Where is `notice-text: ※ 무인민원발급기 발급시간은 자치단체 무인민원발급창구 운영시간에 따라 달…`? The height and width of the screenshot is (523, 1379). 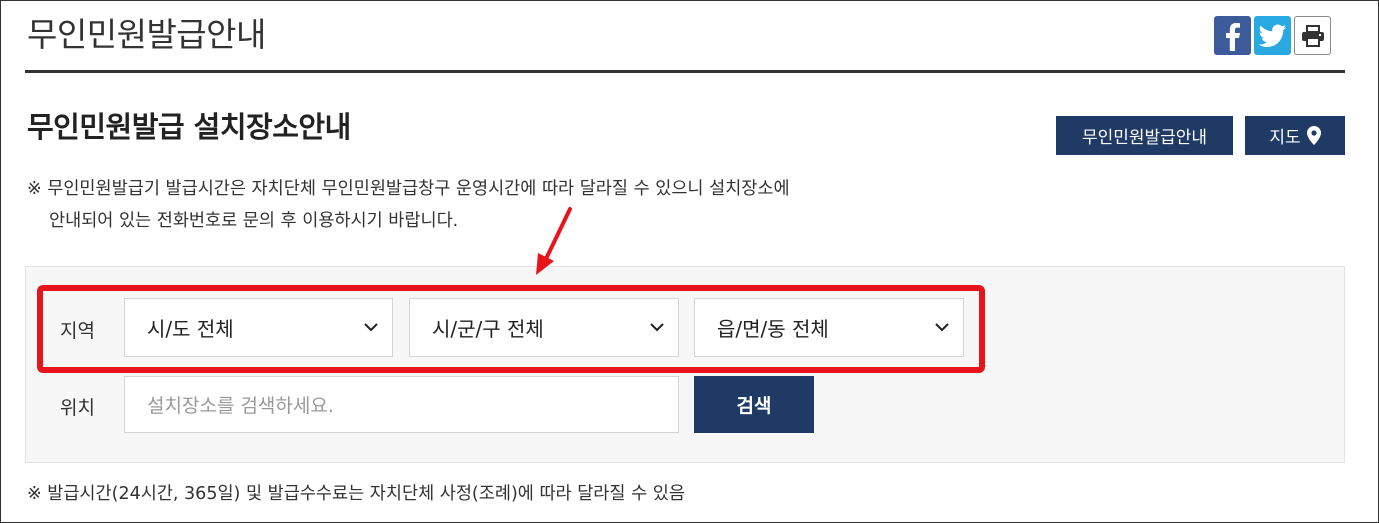
notice-text: ※ 무인민원발급기 발급시간은 자치단체 무인민원발급창구 운영시간에 따라 달… is located at coordinates (408, 205).